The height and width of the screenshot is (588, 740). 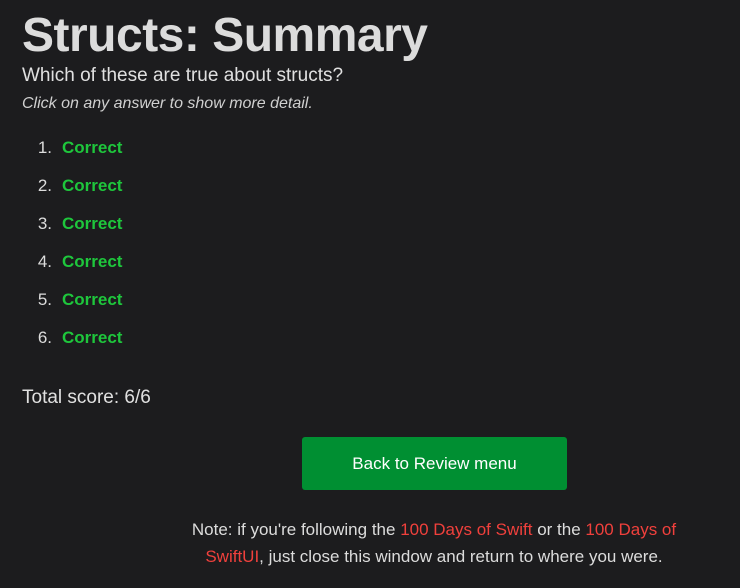 What do you see at coordinates (86, 397) in the screenshot?
I see `total-score: Total score: 6/6` at bounding box center [86, 397].